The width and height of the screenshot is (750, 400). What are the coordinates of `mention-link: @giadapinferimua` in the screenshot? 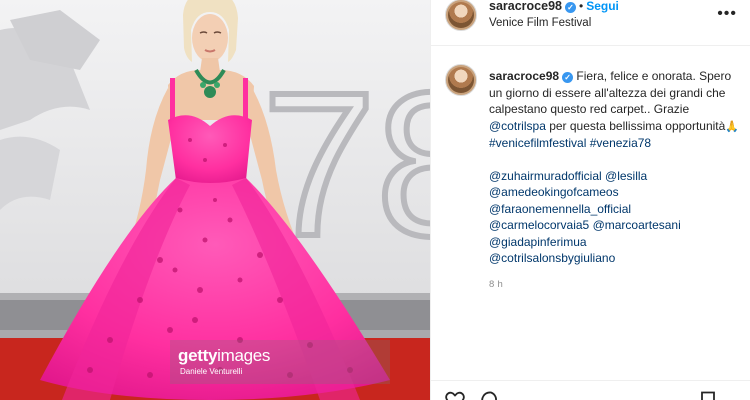 It's located at (538, 242).